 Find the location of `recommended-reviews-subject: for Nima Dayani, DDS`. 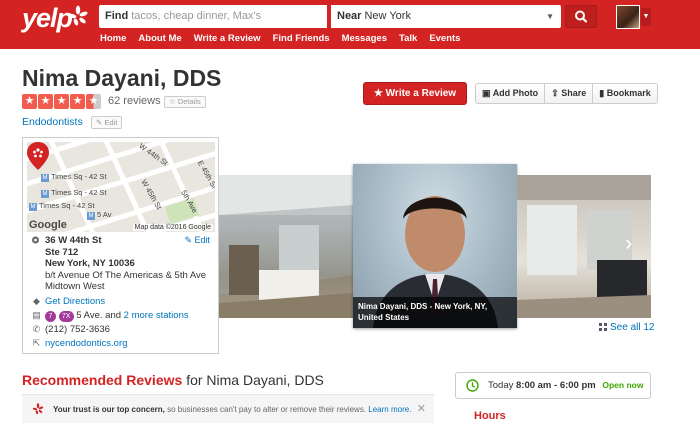

recommended-reviews-subject: for Nima Dayani, DDS is located at coordinates (255, 380).